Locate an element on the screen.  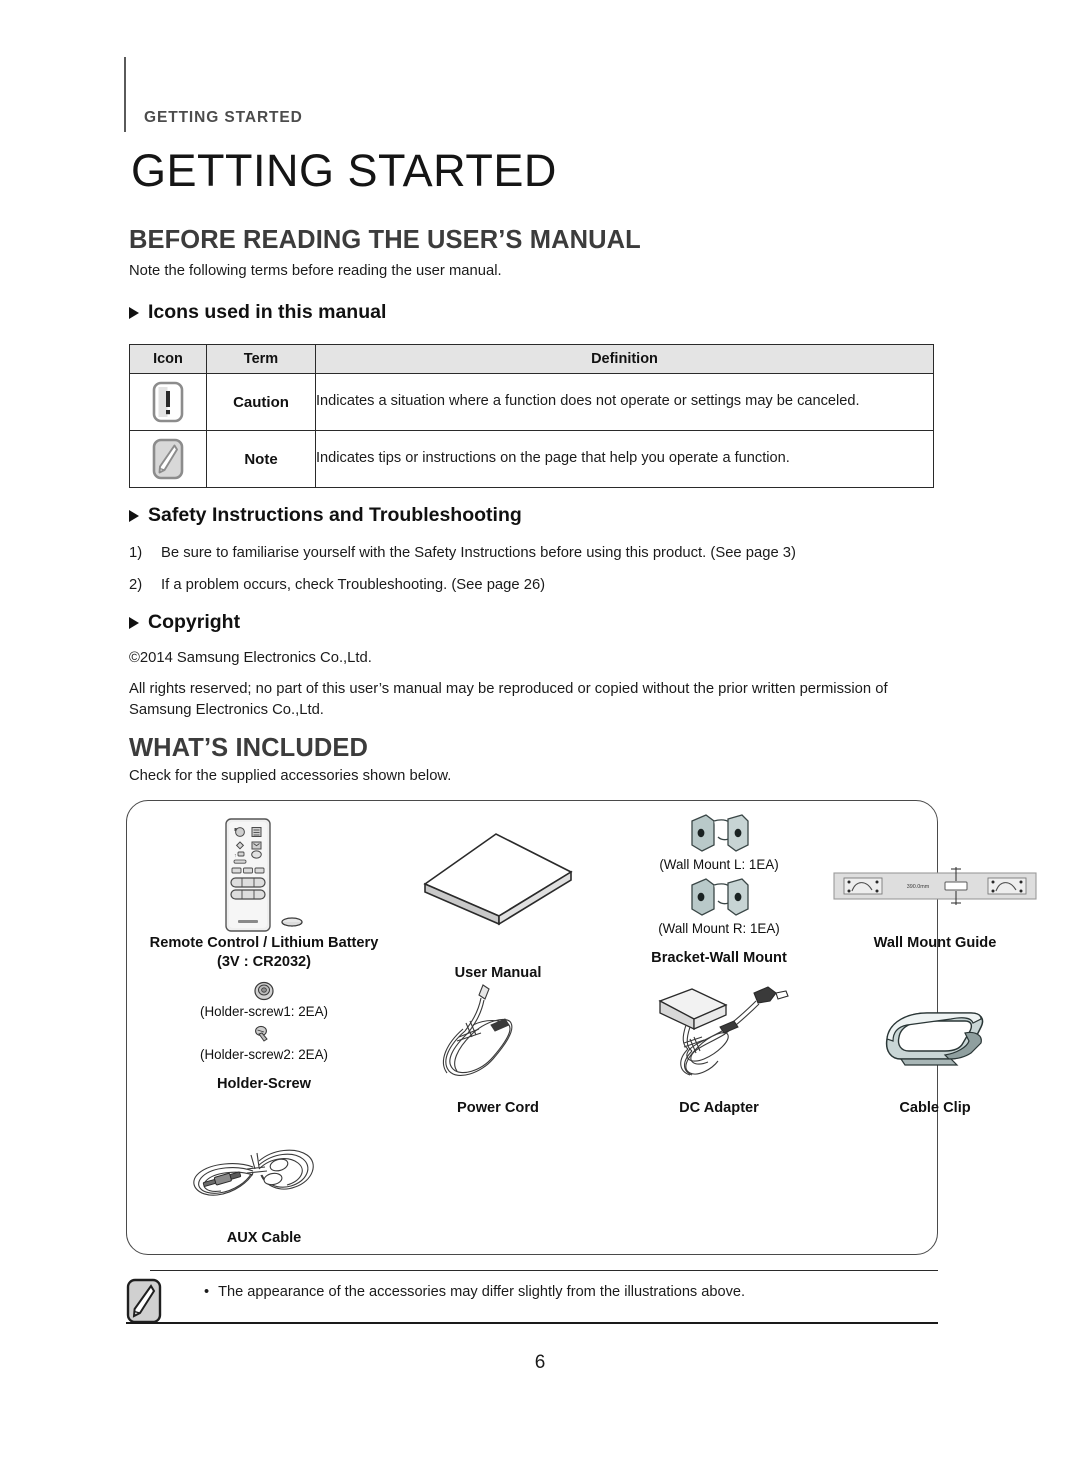
wall-bracket-r-icon is located at coordinates (719, 897).